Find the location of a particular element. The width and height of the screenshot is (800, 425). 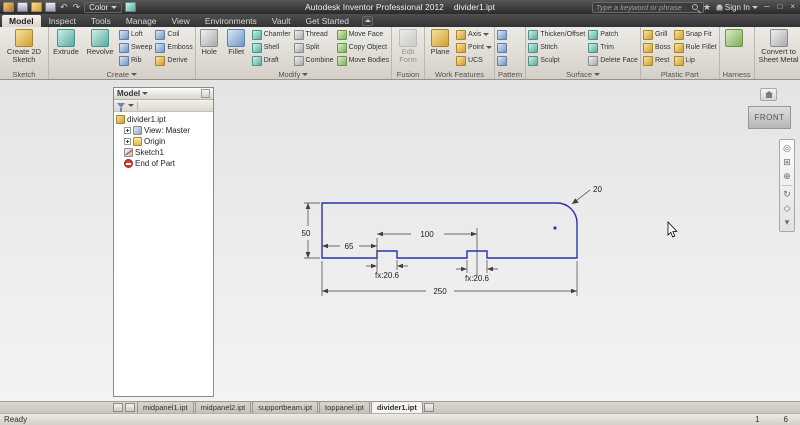

rib-button: Rib is located at coordinates (135, 60).